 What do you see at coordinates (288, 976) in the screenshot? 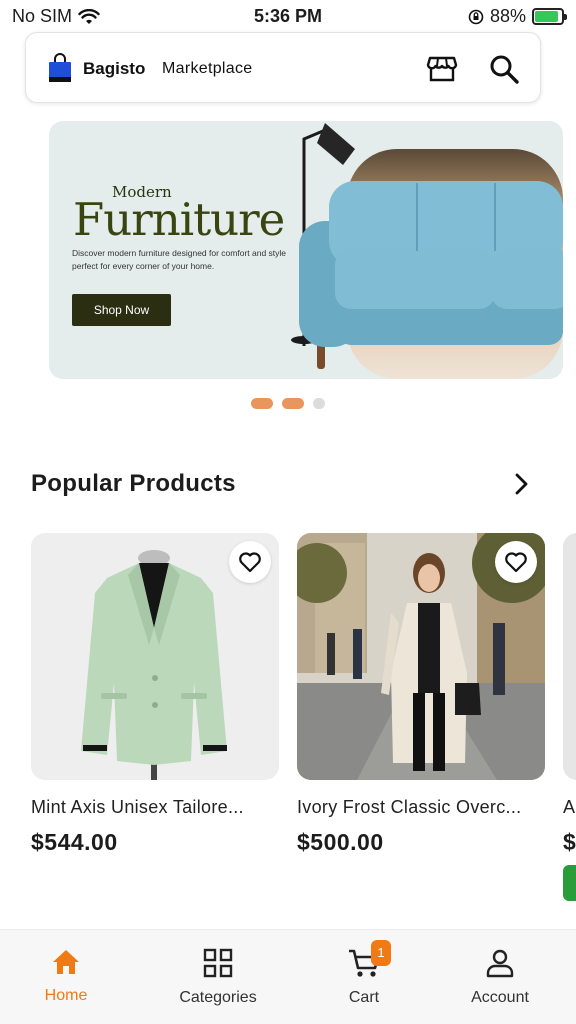
I see `bottom-navigation: Home Categories 1 Cart Account` at bounding box center [288, 976].